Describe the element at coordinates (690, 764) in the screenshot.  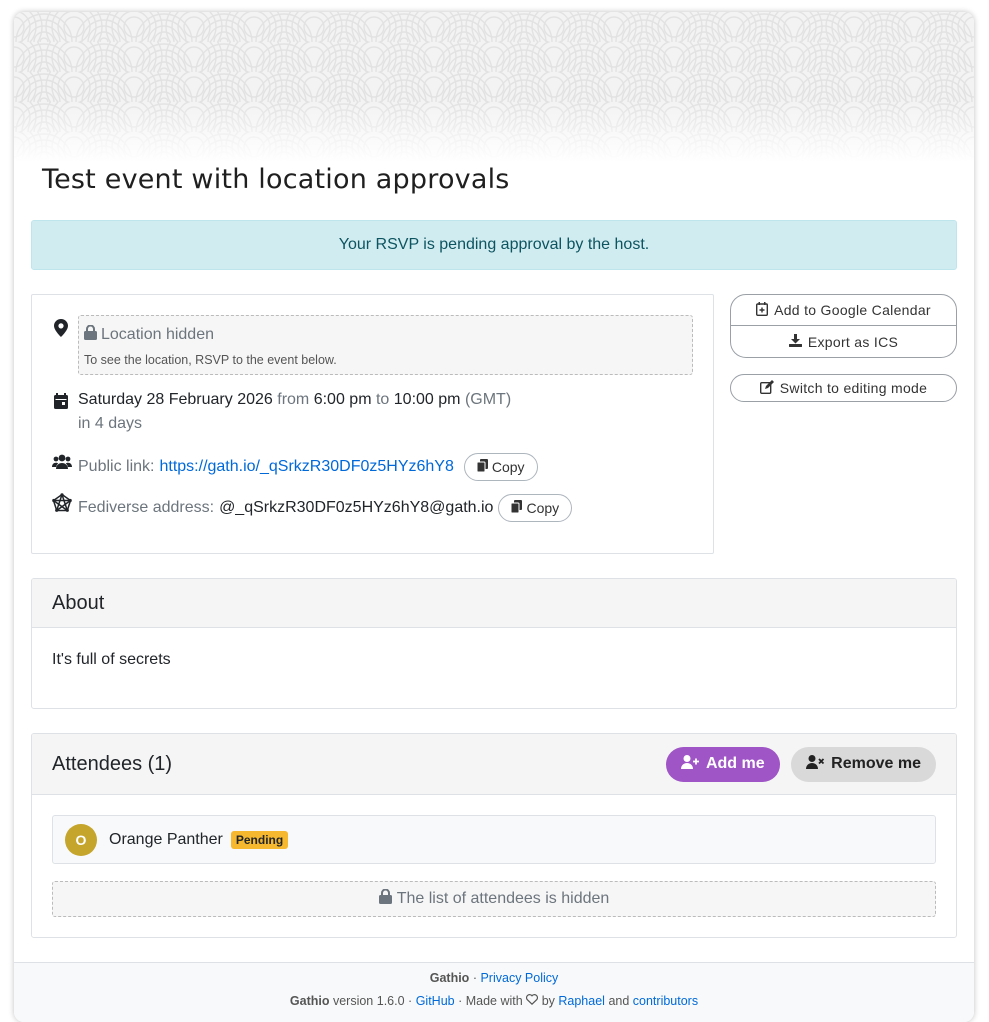
I see `user-plus-icon` at that location.